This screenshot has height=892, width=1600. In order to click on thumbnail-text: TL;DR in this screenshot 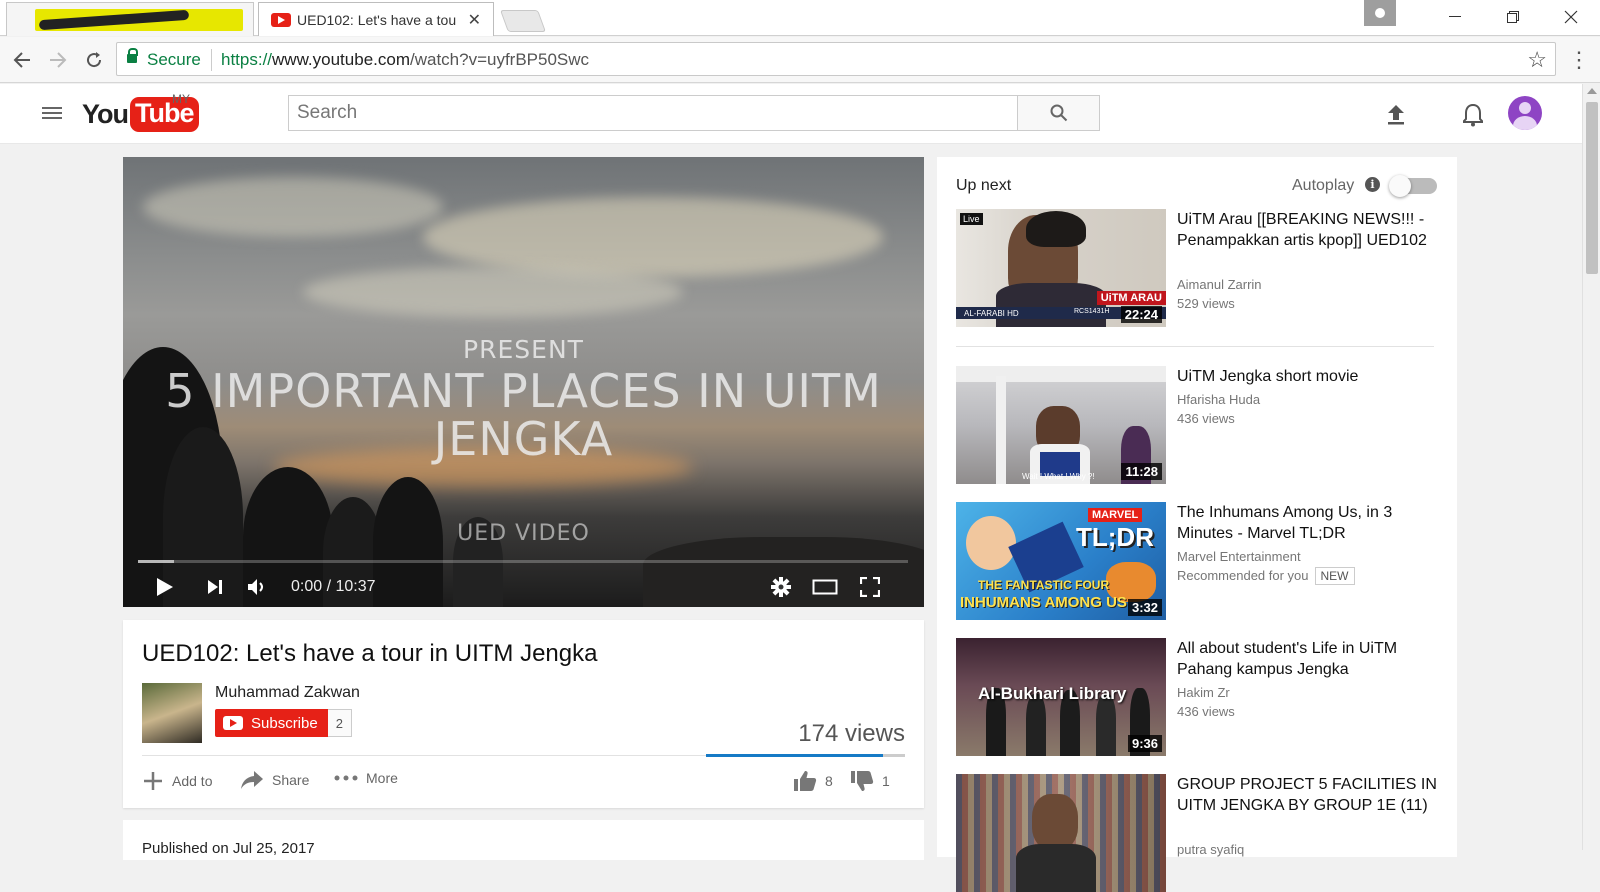, I will do `click(1115, 537)`.